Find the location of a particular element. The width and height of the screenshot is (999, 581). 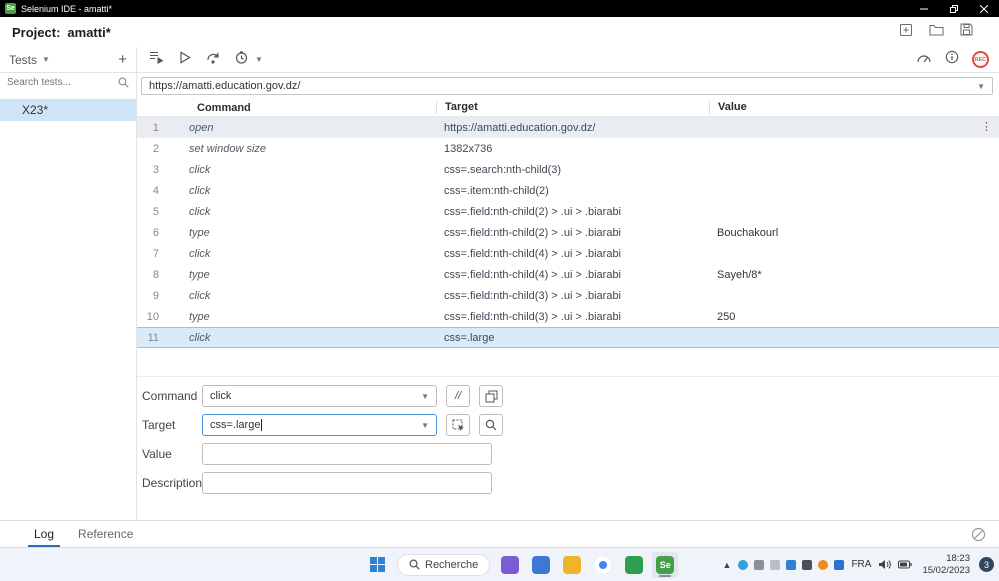

taskbar-clock: 18:23 15/02/2023 is located at coordinates (944, 565).